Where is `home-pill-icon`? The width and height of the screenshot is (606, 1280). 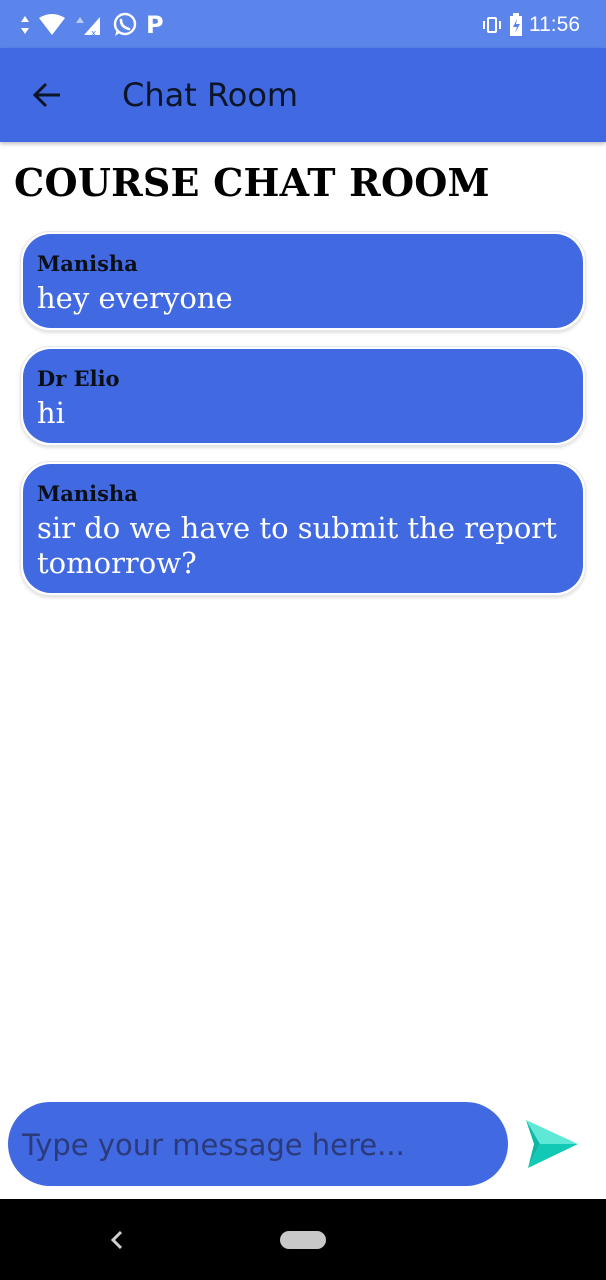 home-pill-icon is located at coordinates (303, 1240).